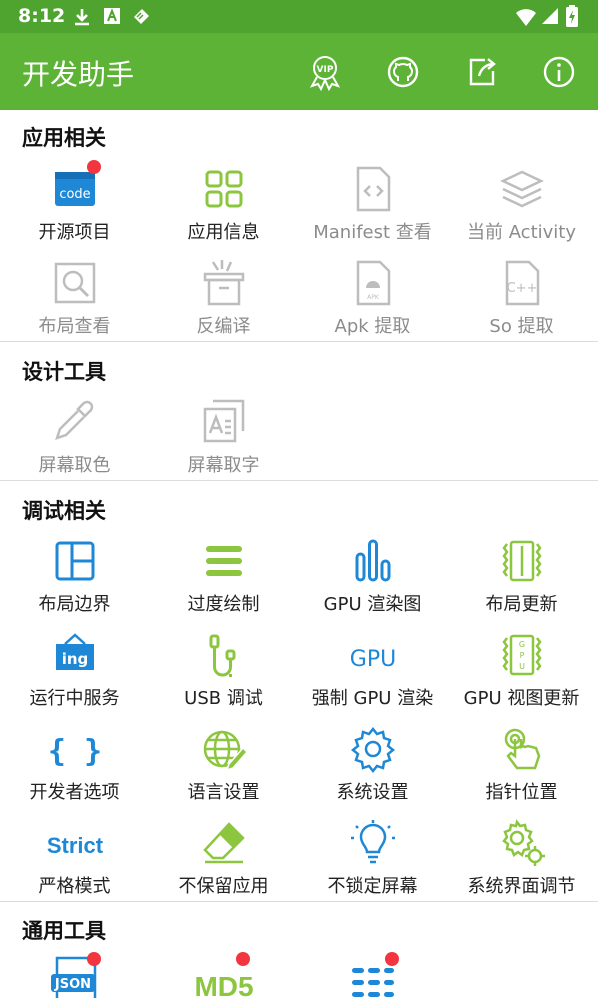 Image resolution: width=598 pixels, height=998 pixels. I want to click on tile-pointer-location: 指针位置, so click(521, 766).